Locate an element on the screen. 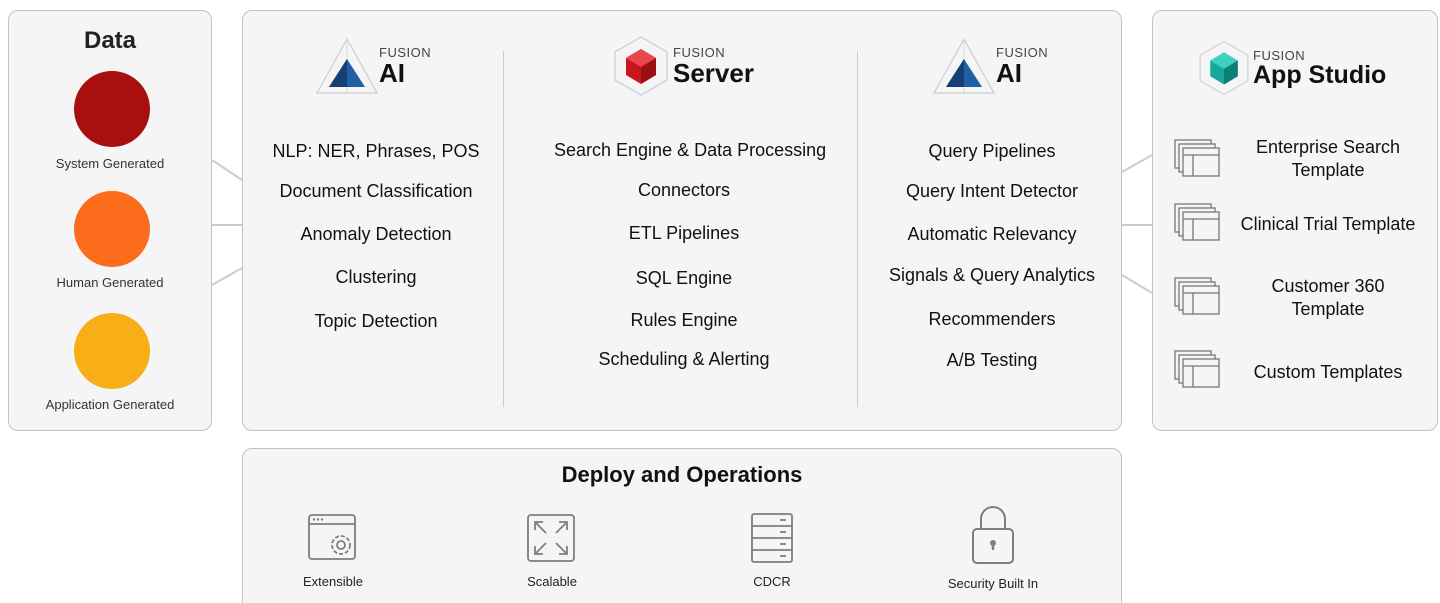 The image size is (1440, 603). template-label-line1: Clinical Trial Template is located at coordinates (1328, 224).